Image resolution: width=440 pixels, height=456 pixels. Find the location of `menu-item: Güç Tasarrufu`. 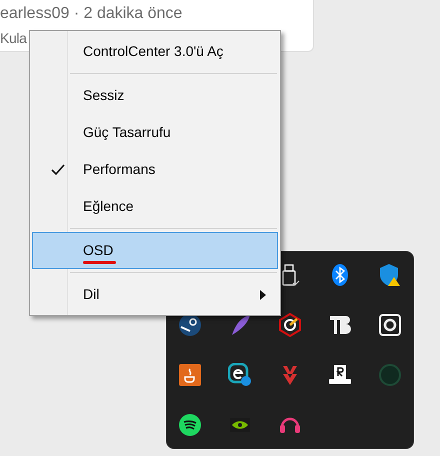

menu-item: Güç Tasarrufu is located at coordinates (155, 132).